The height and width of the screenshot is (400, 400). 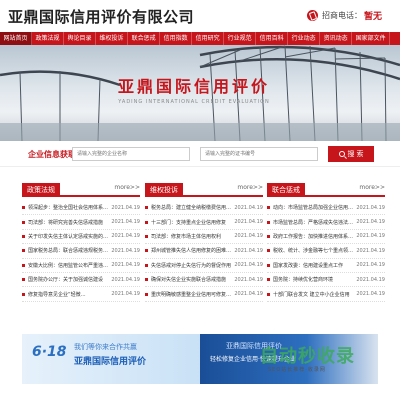 I want to click on nav-item-industry-norms: 行业规范, so click(x=240, y=38).